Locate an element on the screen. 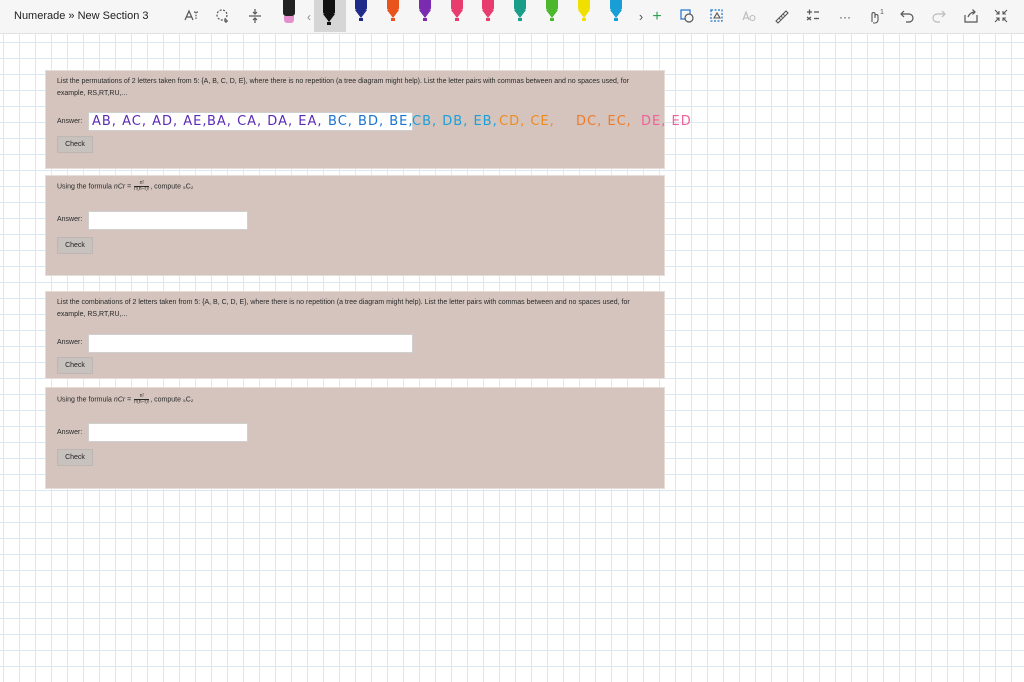  touch-writing-icon: 1 is located at coordinates (875, 17).